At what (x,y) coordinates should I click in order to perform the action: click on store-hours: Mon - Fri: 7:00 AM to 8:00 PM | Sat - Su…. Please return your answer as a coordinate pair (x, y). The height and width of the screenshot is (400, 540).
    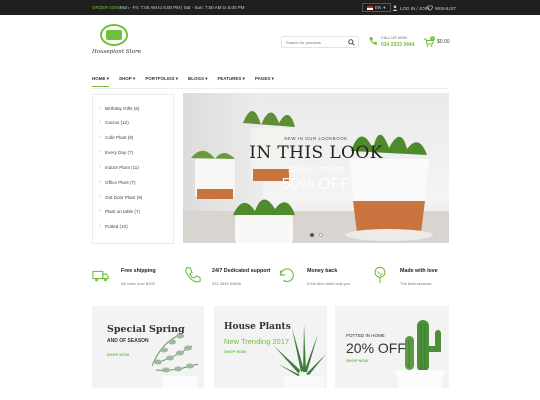
    Looking at the image, I should click on (182, 7).